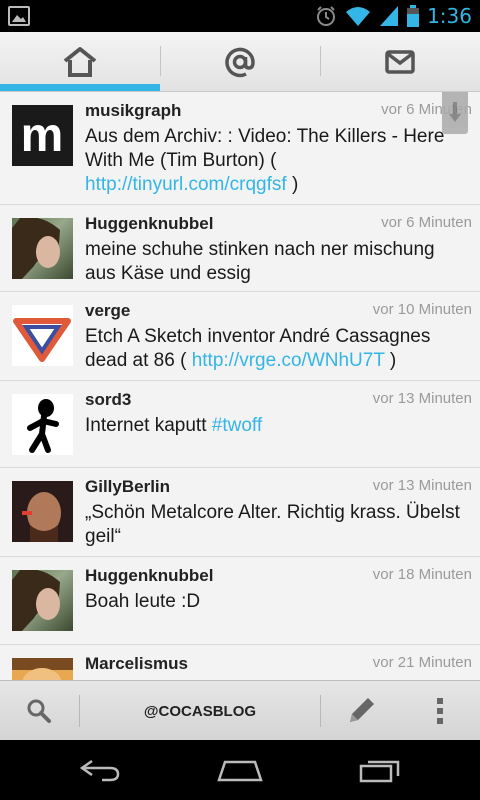 Image resolution: width=480 pixels, height=800 pixels. I want to click on account-switcher: @COCASBLOG, so click(200, 711).